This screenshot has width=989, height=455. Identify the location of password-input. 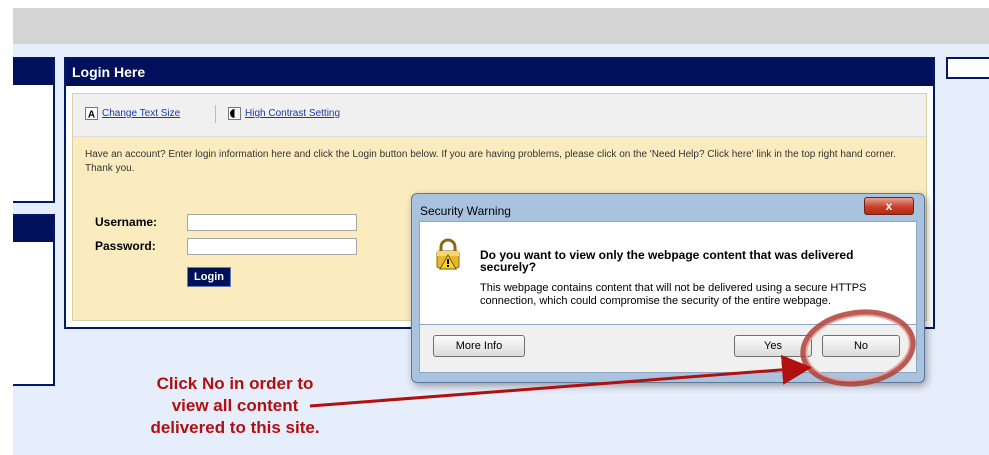
(272, 246).